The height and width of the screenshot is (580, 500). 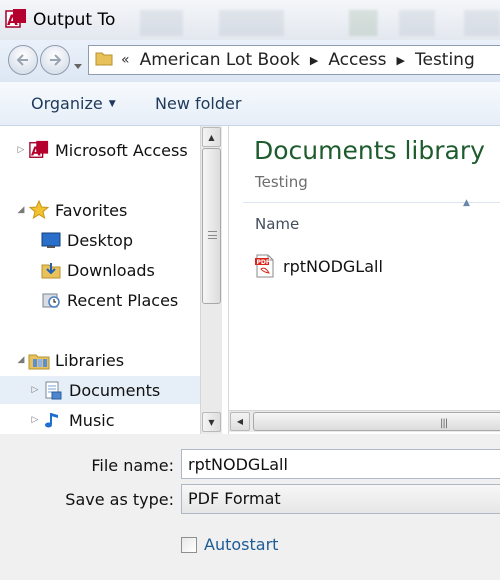 I want to click on breadcrumb-access: Access, so click(x=357, y=60).